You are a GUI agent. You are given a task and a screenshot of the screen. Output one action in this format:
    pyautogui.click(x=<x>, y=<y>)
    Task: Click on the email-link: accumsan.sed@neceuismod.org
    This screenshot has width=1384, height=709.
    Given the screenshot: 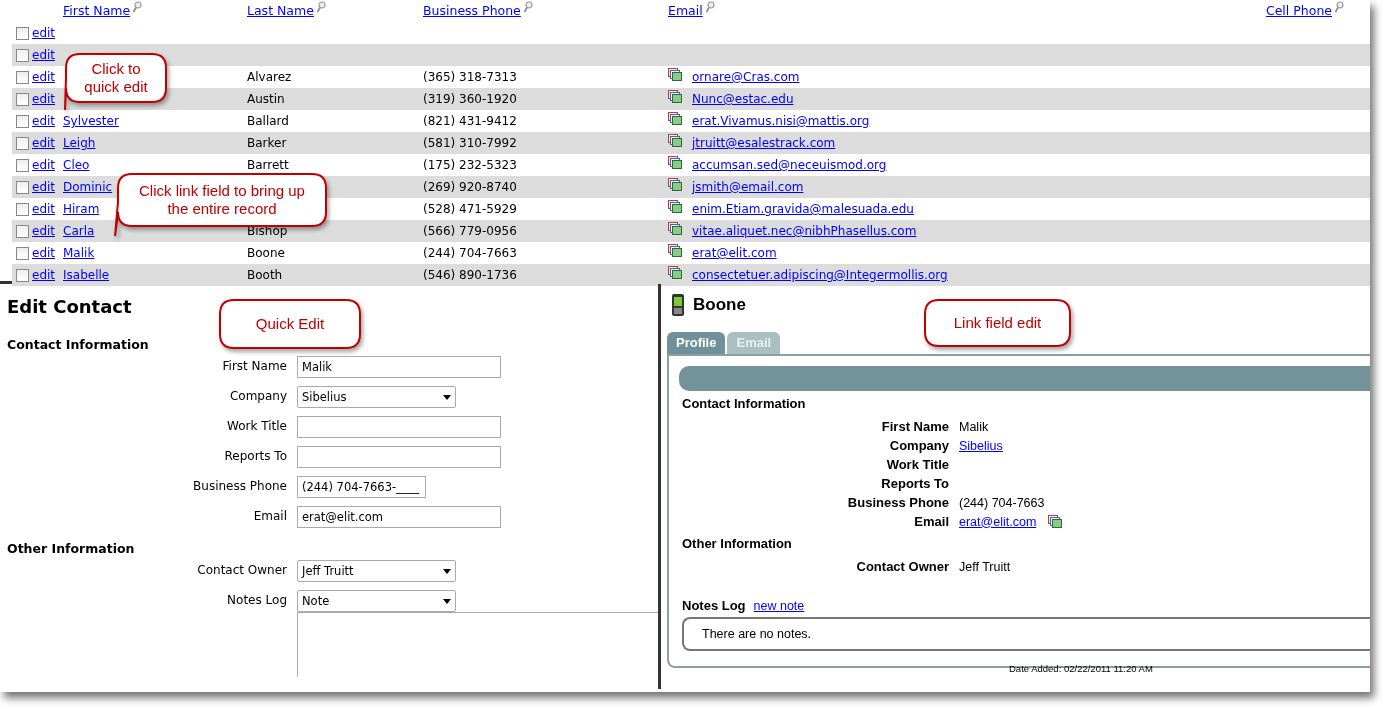 What is the action you would take?
    pyautogui.click(x=789, y=165)
    